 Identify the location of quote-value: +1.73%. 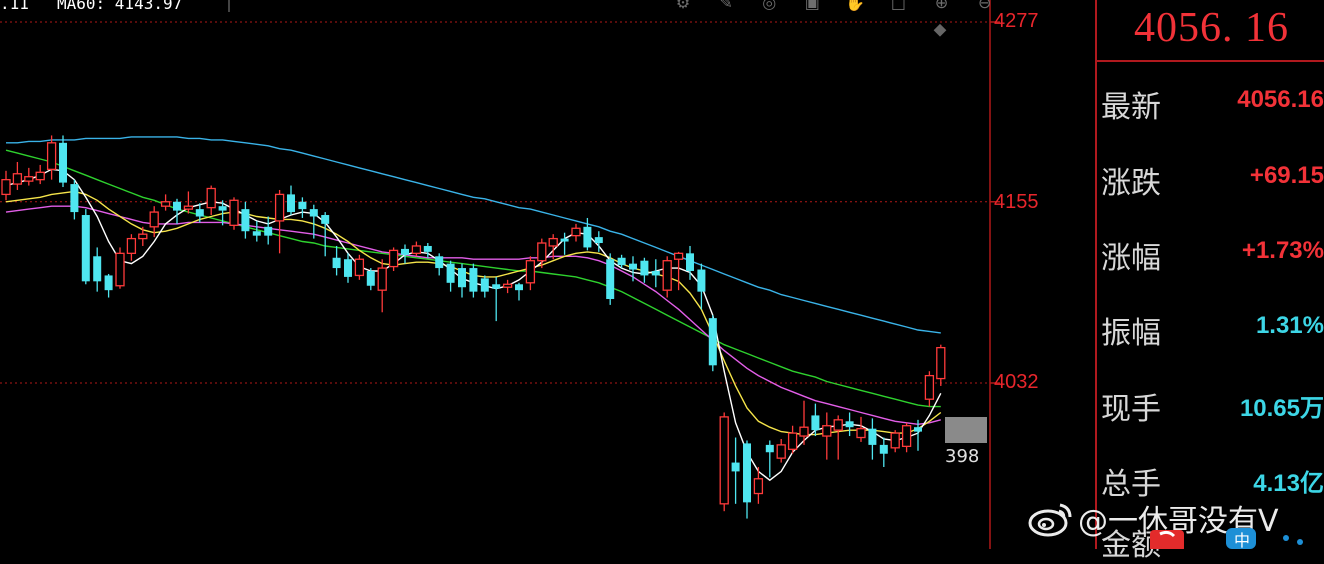
(1282, 250).